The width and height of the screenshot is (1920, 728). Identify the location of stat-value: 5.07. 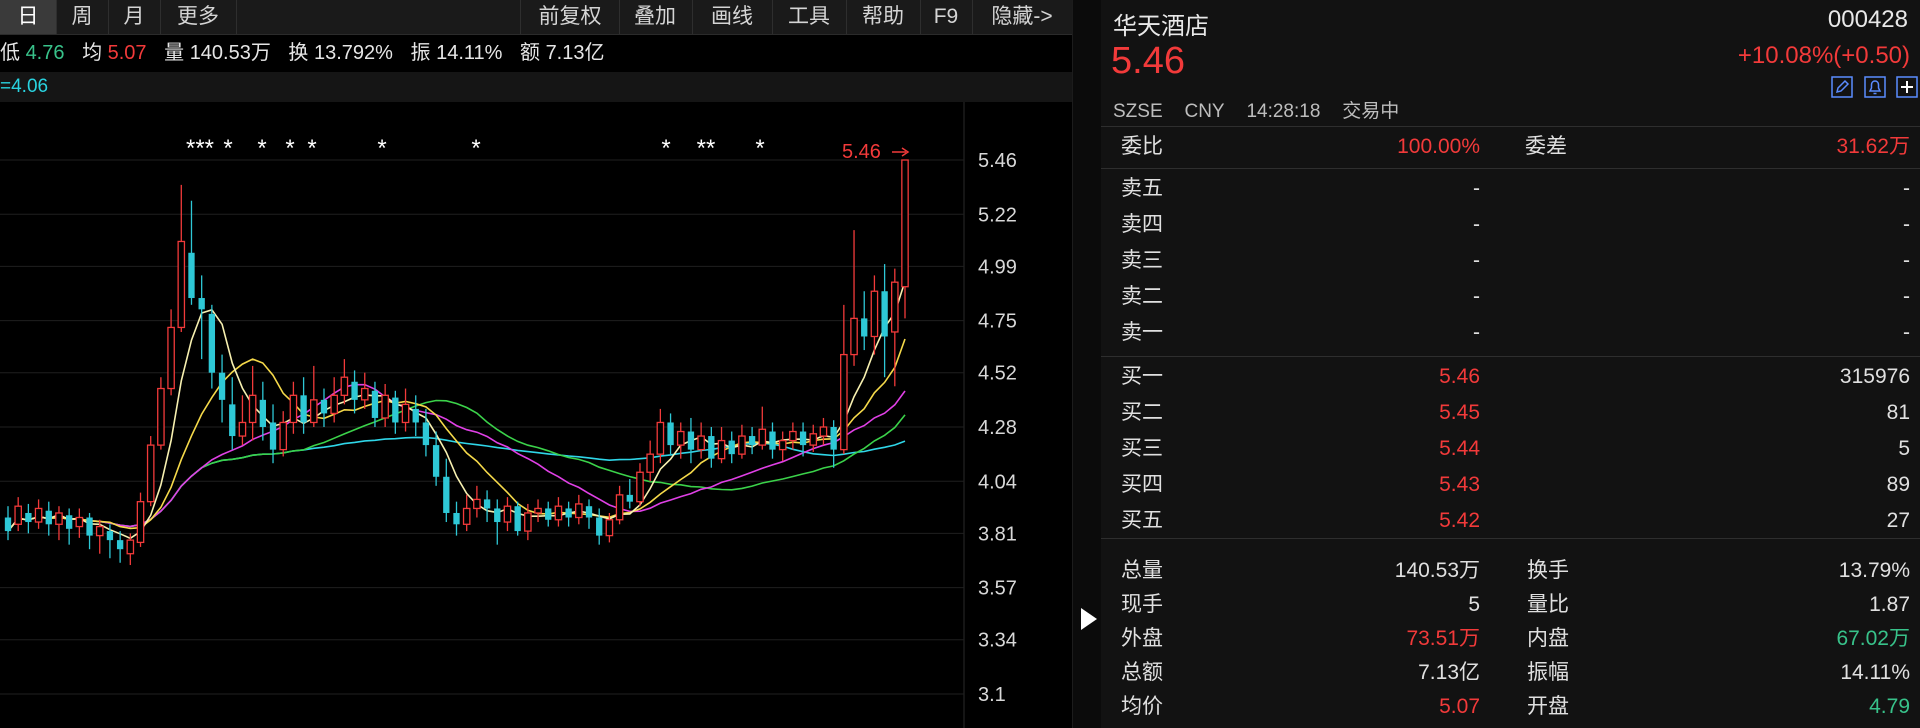
(1459, 706).